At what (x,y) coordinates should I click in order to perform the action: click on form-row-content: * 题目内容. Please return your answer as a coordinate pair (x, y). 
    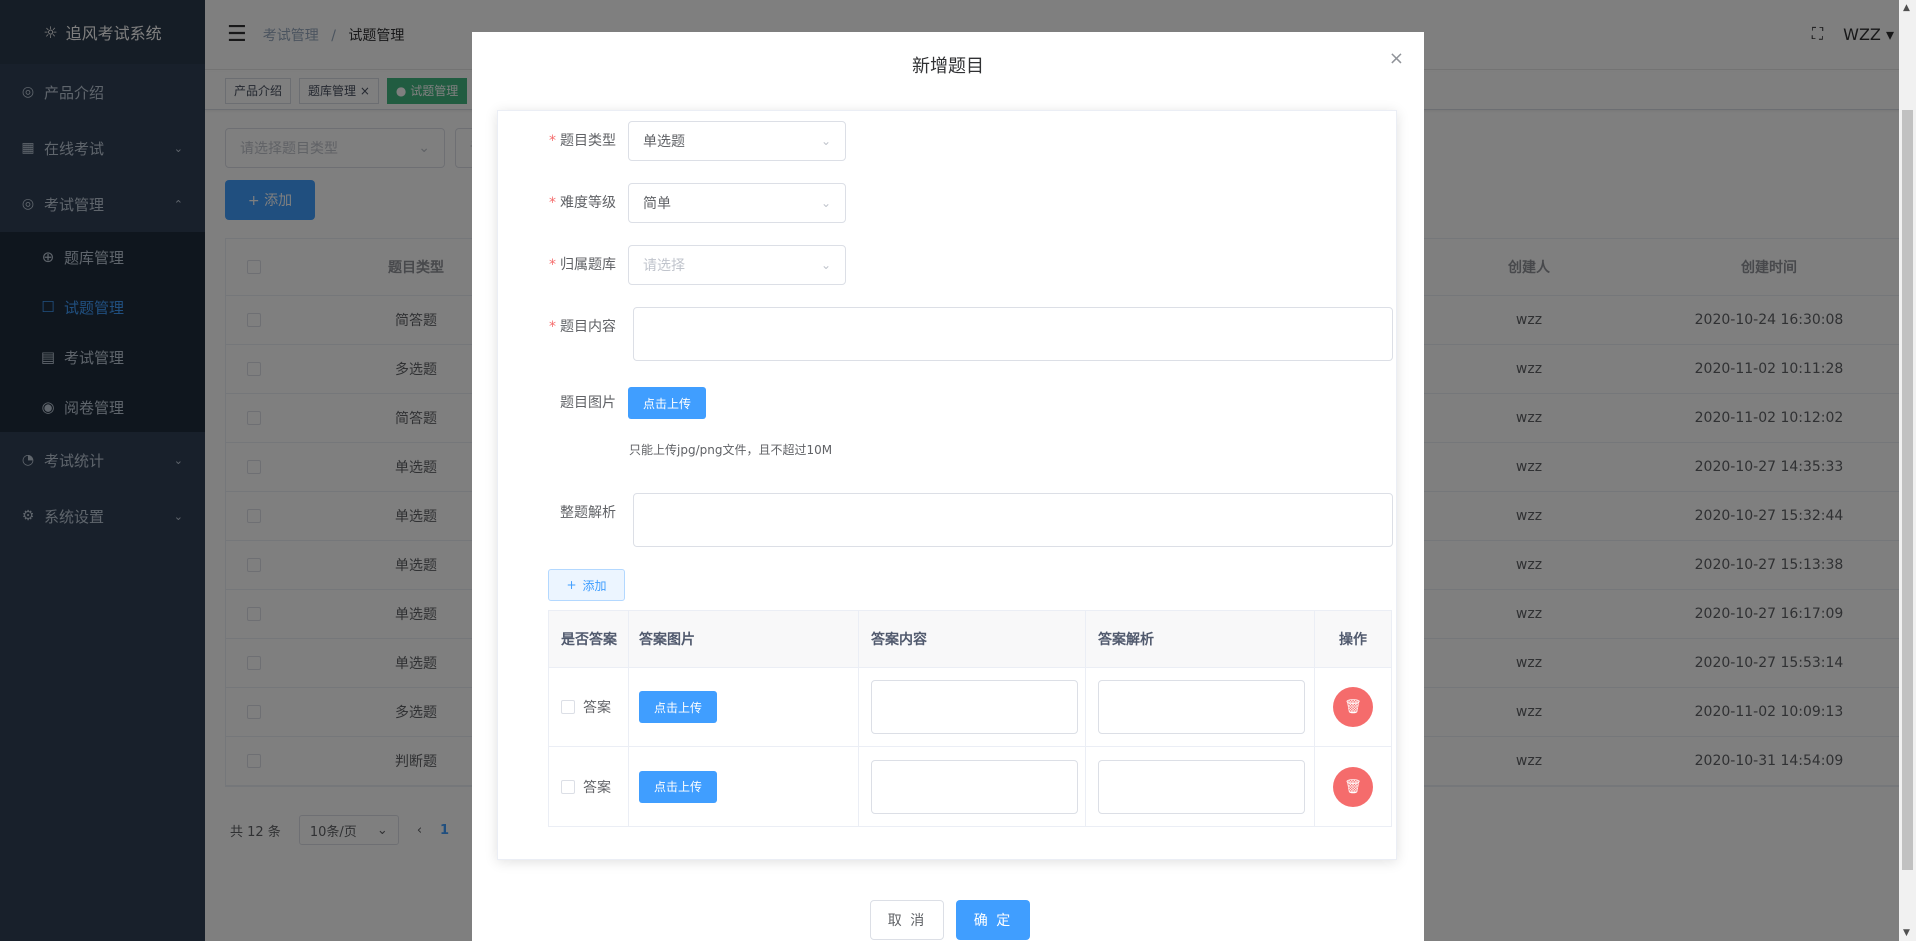
    Looking at the image, I should click on (945, 334).